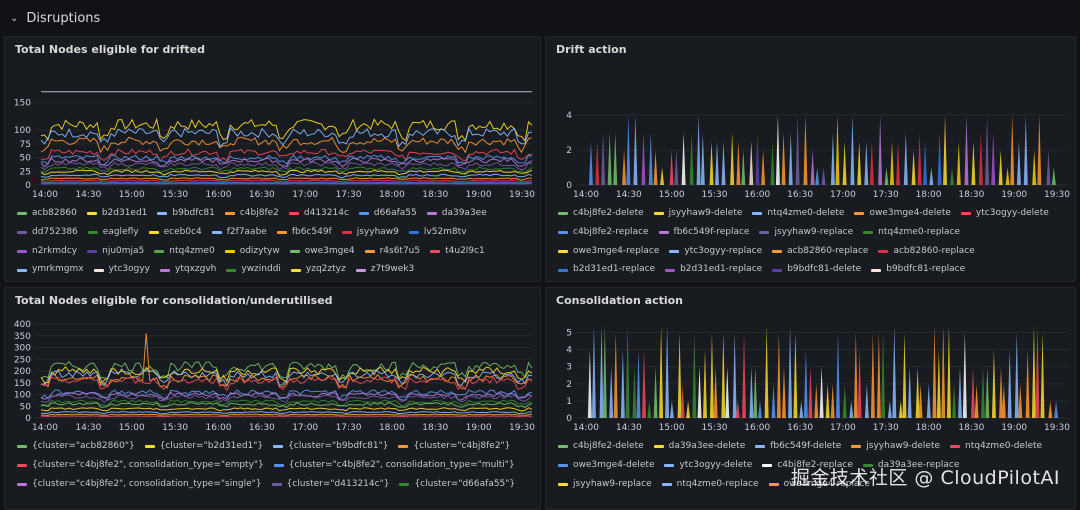  I want to click on legend-item: ywzinddi, so click(253, 270).